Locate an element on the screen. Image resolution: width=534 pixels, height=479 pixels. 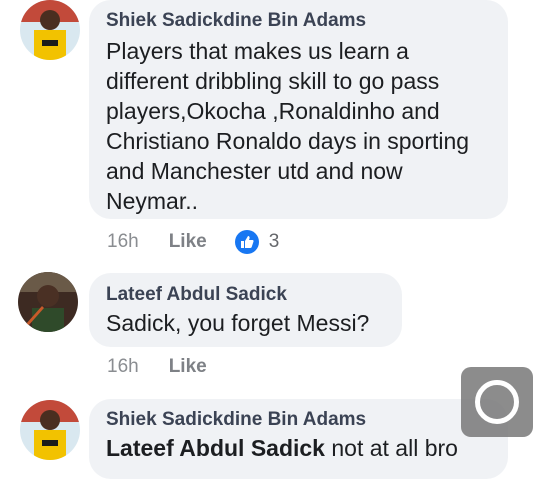
comment-meta: 16h Like 3 is located at coordinates (193, 242).